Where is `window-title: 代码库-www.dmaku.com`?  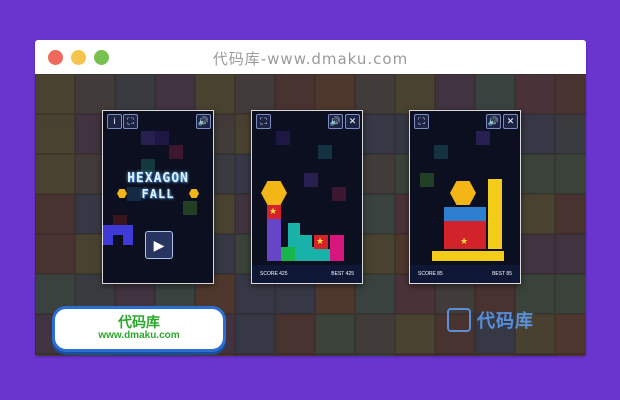 window-title: 代码库-www.dmaku.com is located at coordinates (310, 59).